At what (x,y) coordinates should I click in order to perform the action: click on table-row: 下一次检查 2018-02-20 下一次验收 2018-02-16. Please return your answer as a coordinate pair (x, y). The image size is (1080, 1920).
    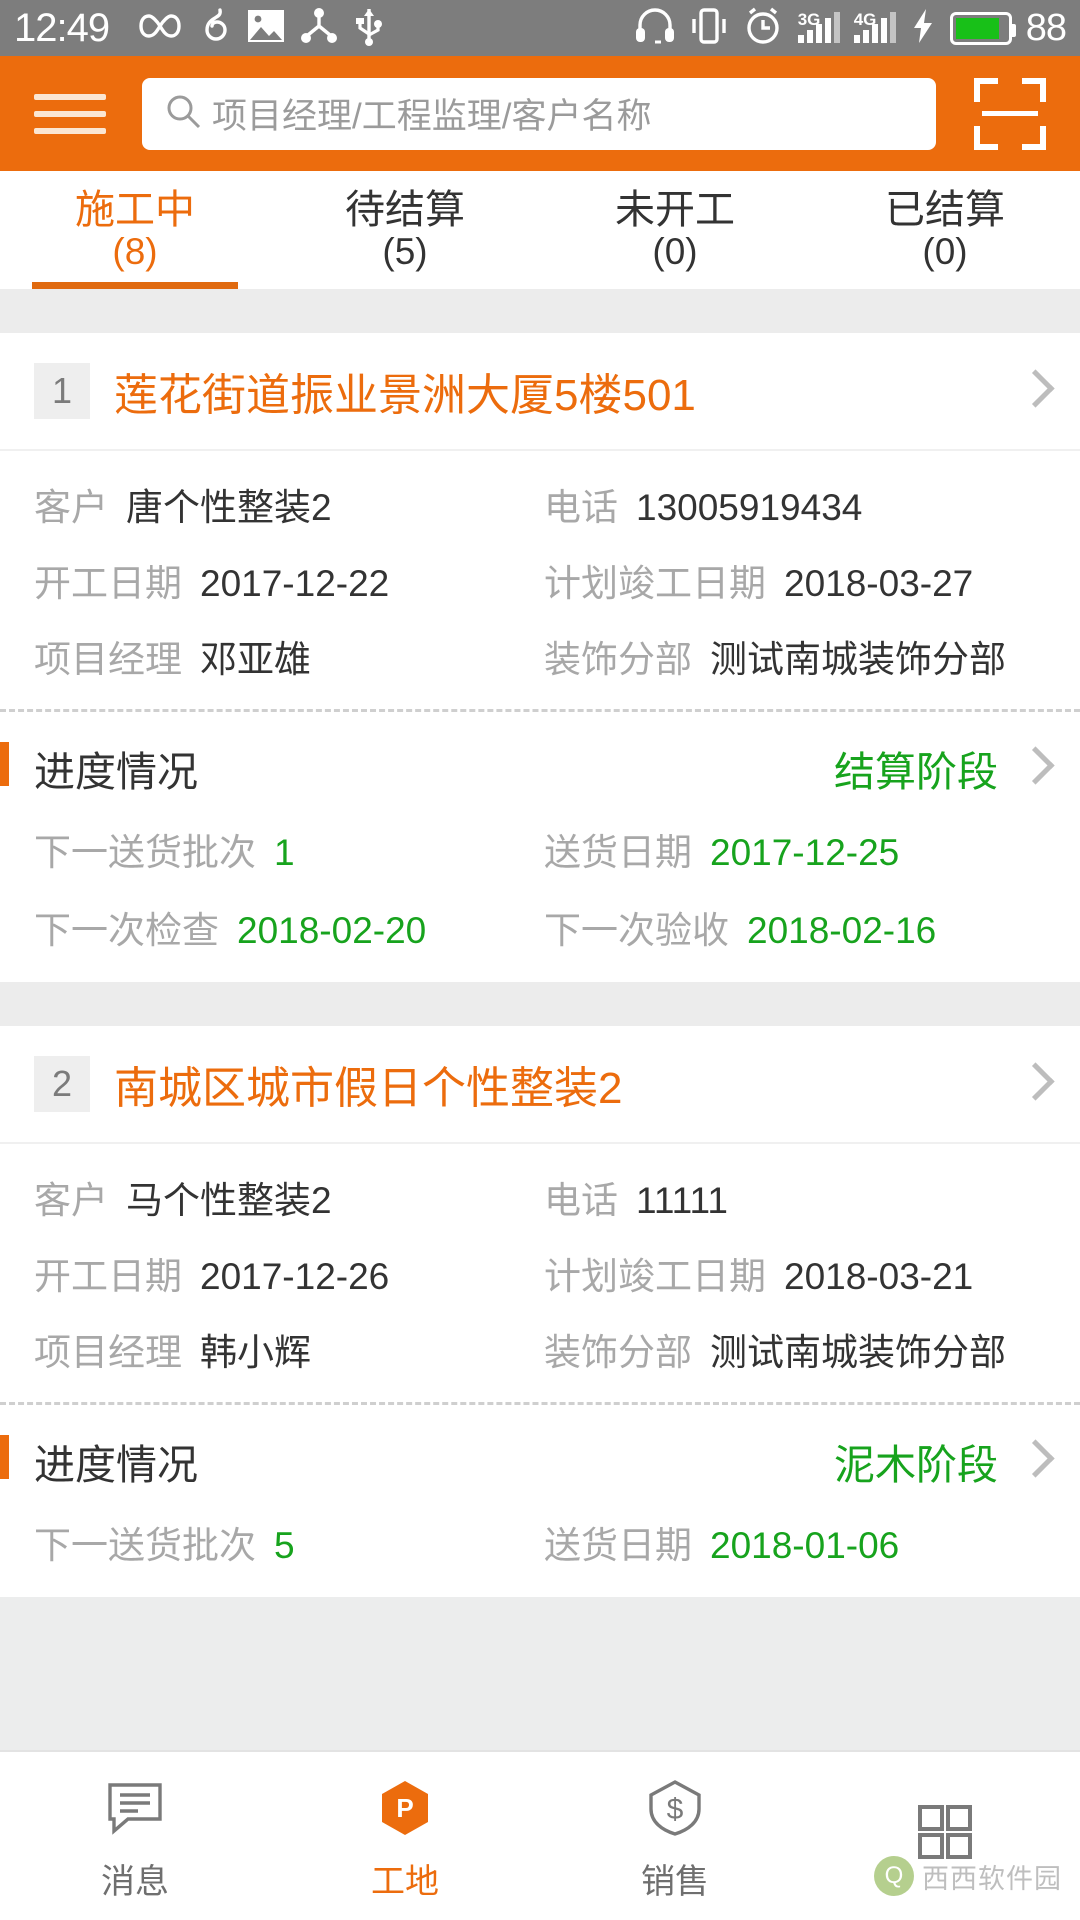
    Looking at the image, I should click on (540, 927).